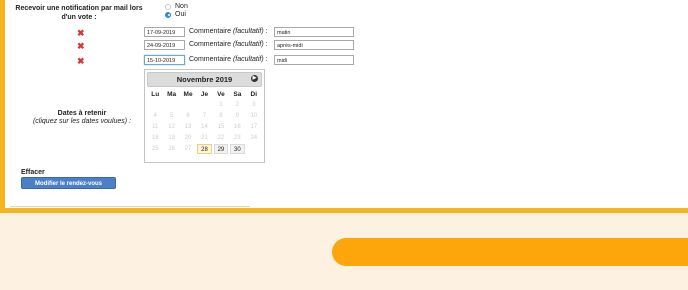 The height and width of the screenshot is (290, 688). Describe the element at coordinates (254, 127) in the screenshot. I see `calendar-day: 17` at that location.